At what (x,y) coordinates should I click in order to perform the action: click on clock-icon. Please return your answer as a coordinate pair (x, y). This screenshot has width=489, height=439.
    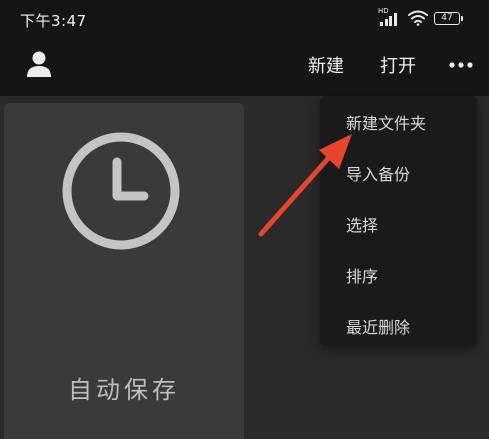
    Looking at the image, I should click on (121, 191).